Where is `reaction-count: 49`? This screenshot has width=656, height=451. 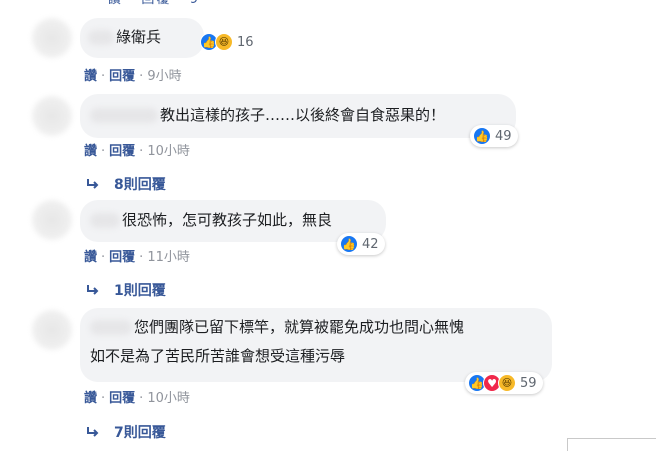 reaction-count: 49 is located at coordinates (503, 136).